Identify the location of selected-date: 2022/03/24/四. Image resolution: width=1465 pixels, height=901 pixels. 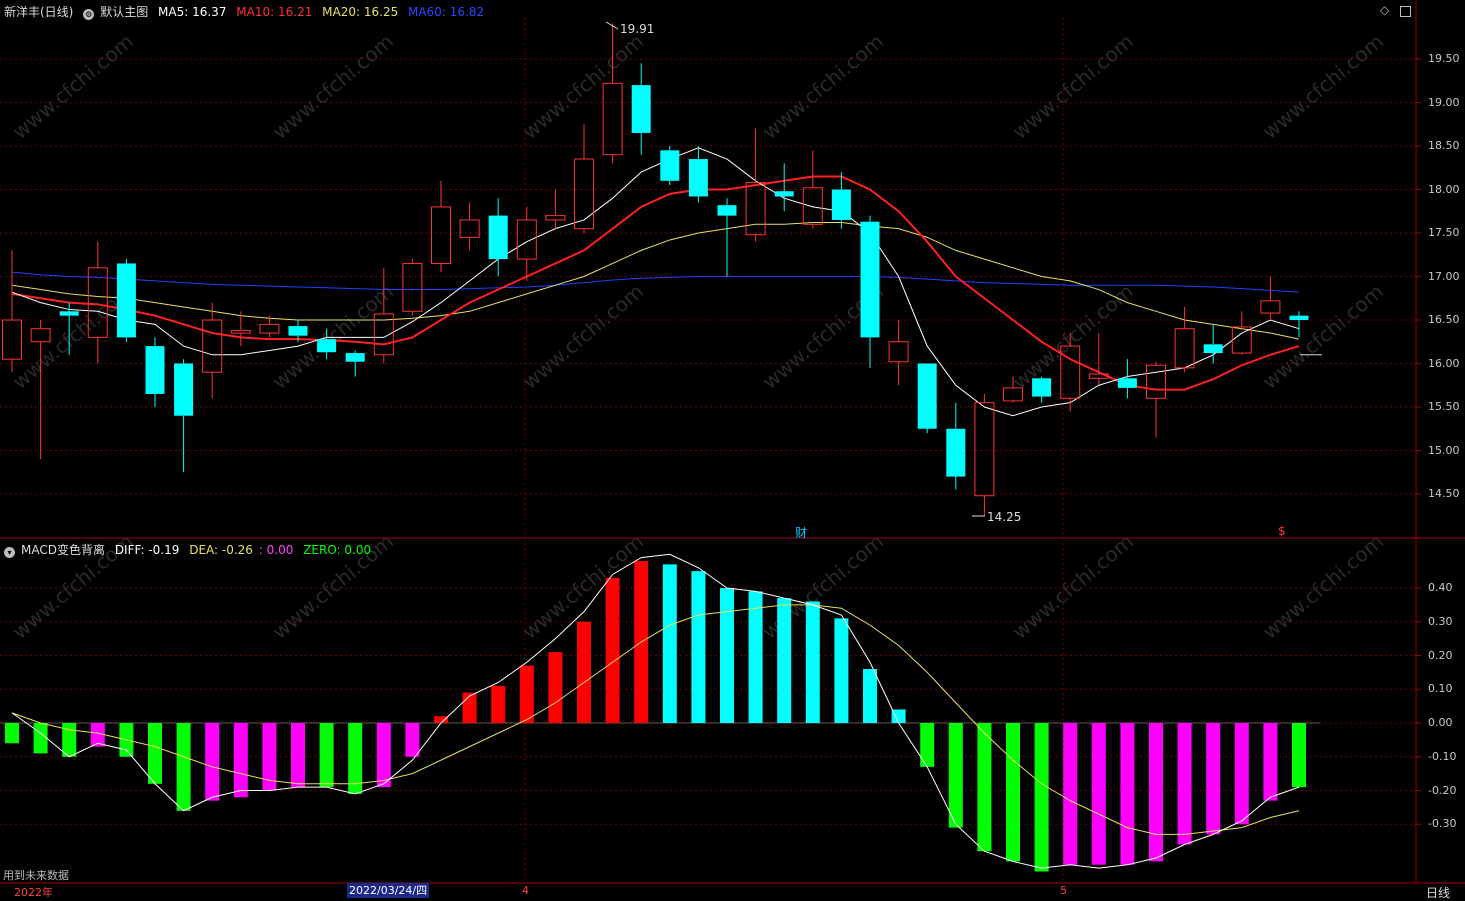
(388, 890).